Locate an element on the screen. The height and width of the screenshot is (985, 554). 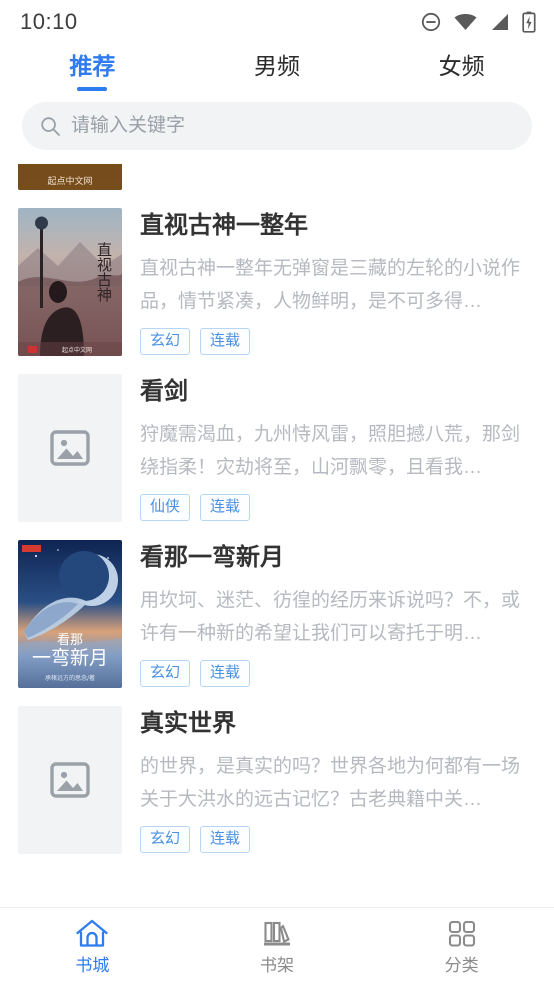
tab-recommend: 推荐 is located at coordinates (92, 70).